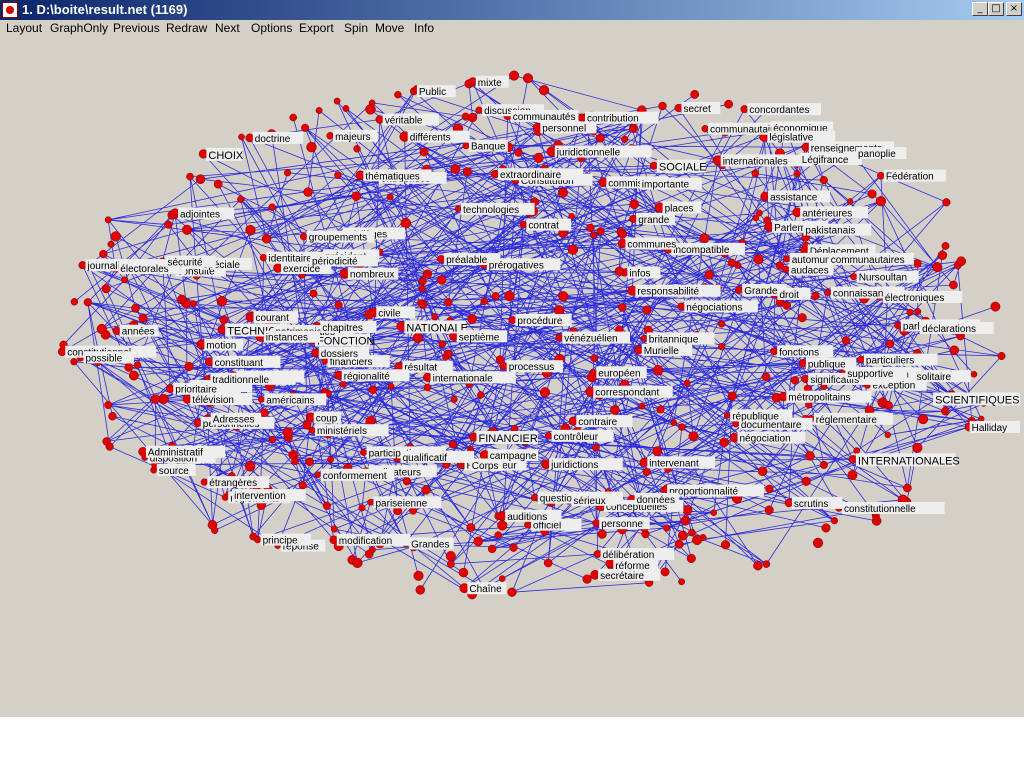 This screenshot has height=768, width=1024. I want to click on menu-redraw: Redraw, so click(186, 28).